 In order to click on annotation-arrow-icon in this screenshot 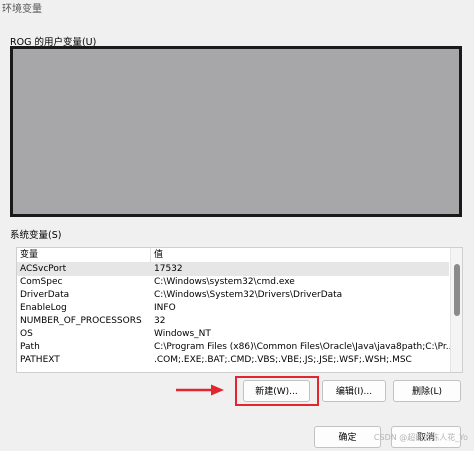, I will do `click(200, 390)`.